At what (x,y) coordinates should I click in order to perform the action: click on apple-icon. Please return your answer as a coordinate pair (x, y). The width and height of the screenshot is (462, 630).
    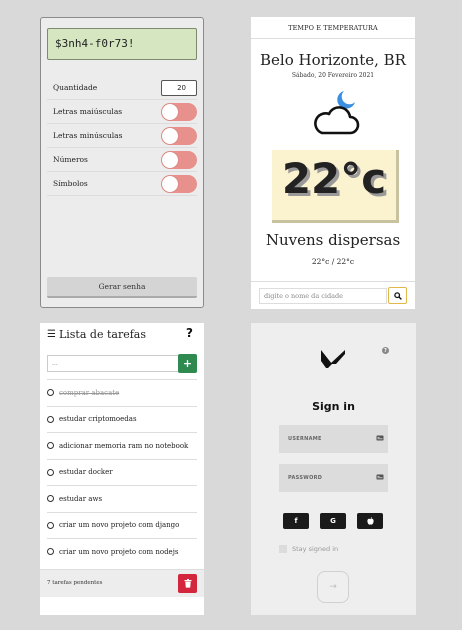
    Looking at the image, I should click on (370, 521).